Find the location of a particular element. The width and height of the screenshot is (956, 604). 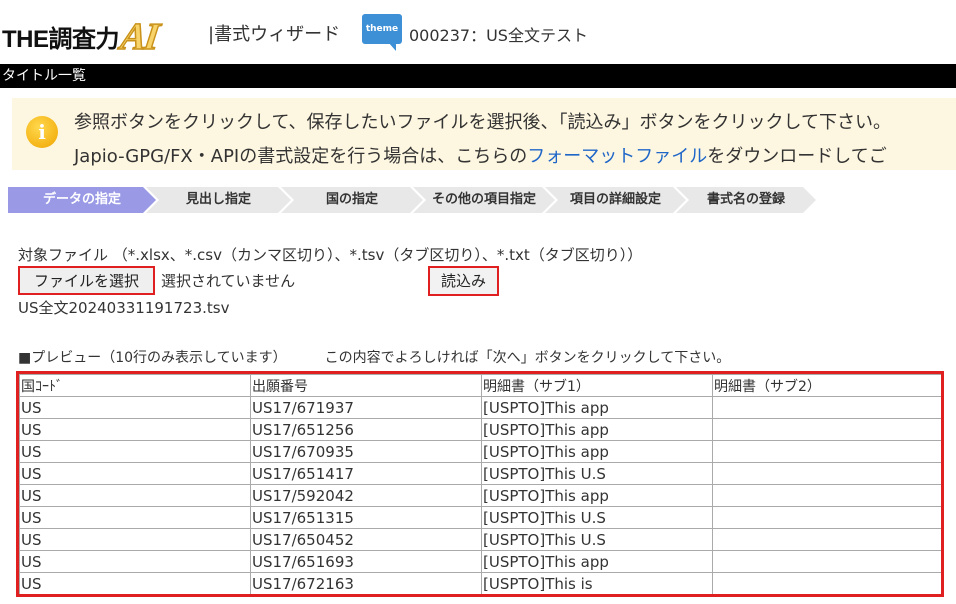

table-row: US US17/592042 [USPTO]This app is located at coordinates (480, 495).